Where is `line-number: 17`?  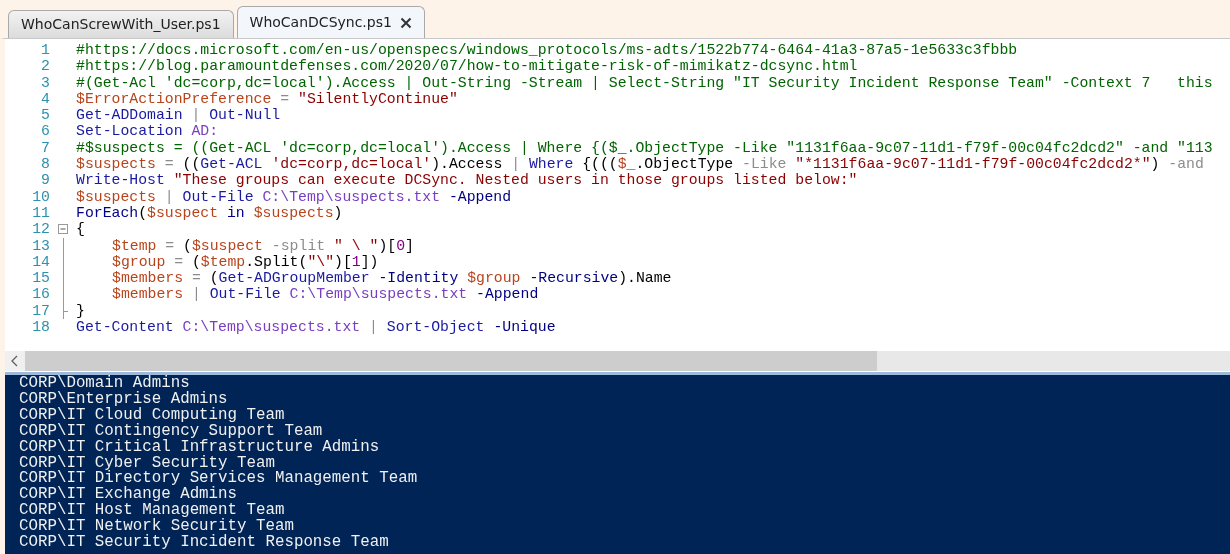 line-number: 17 is located at coordinates (40, 311).